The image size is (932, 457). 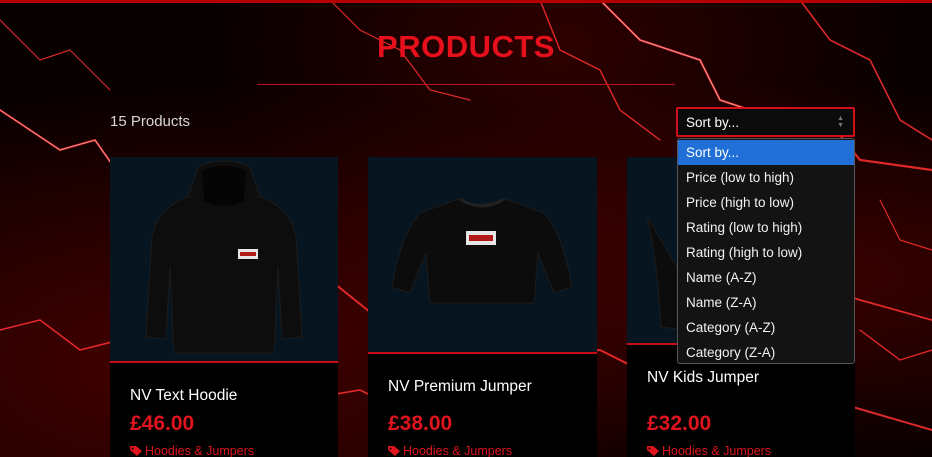 What do you see at coordinates (162, 423) in the screenshot?
I see `product-price: £46.00` at bounding box center [162, 423].